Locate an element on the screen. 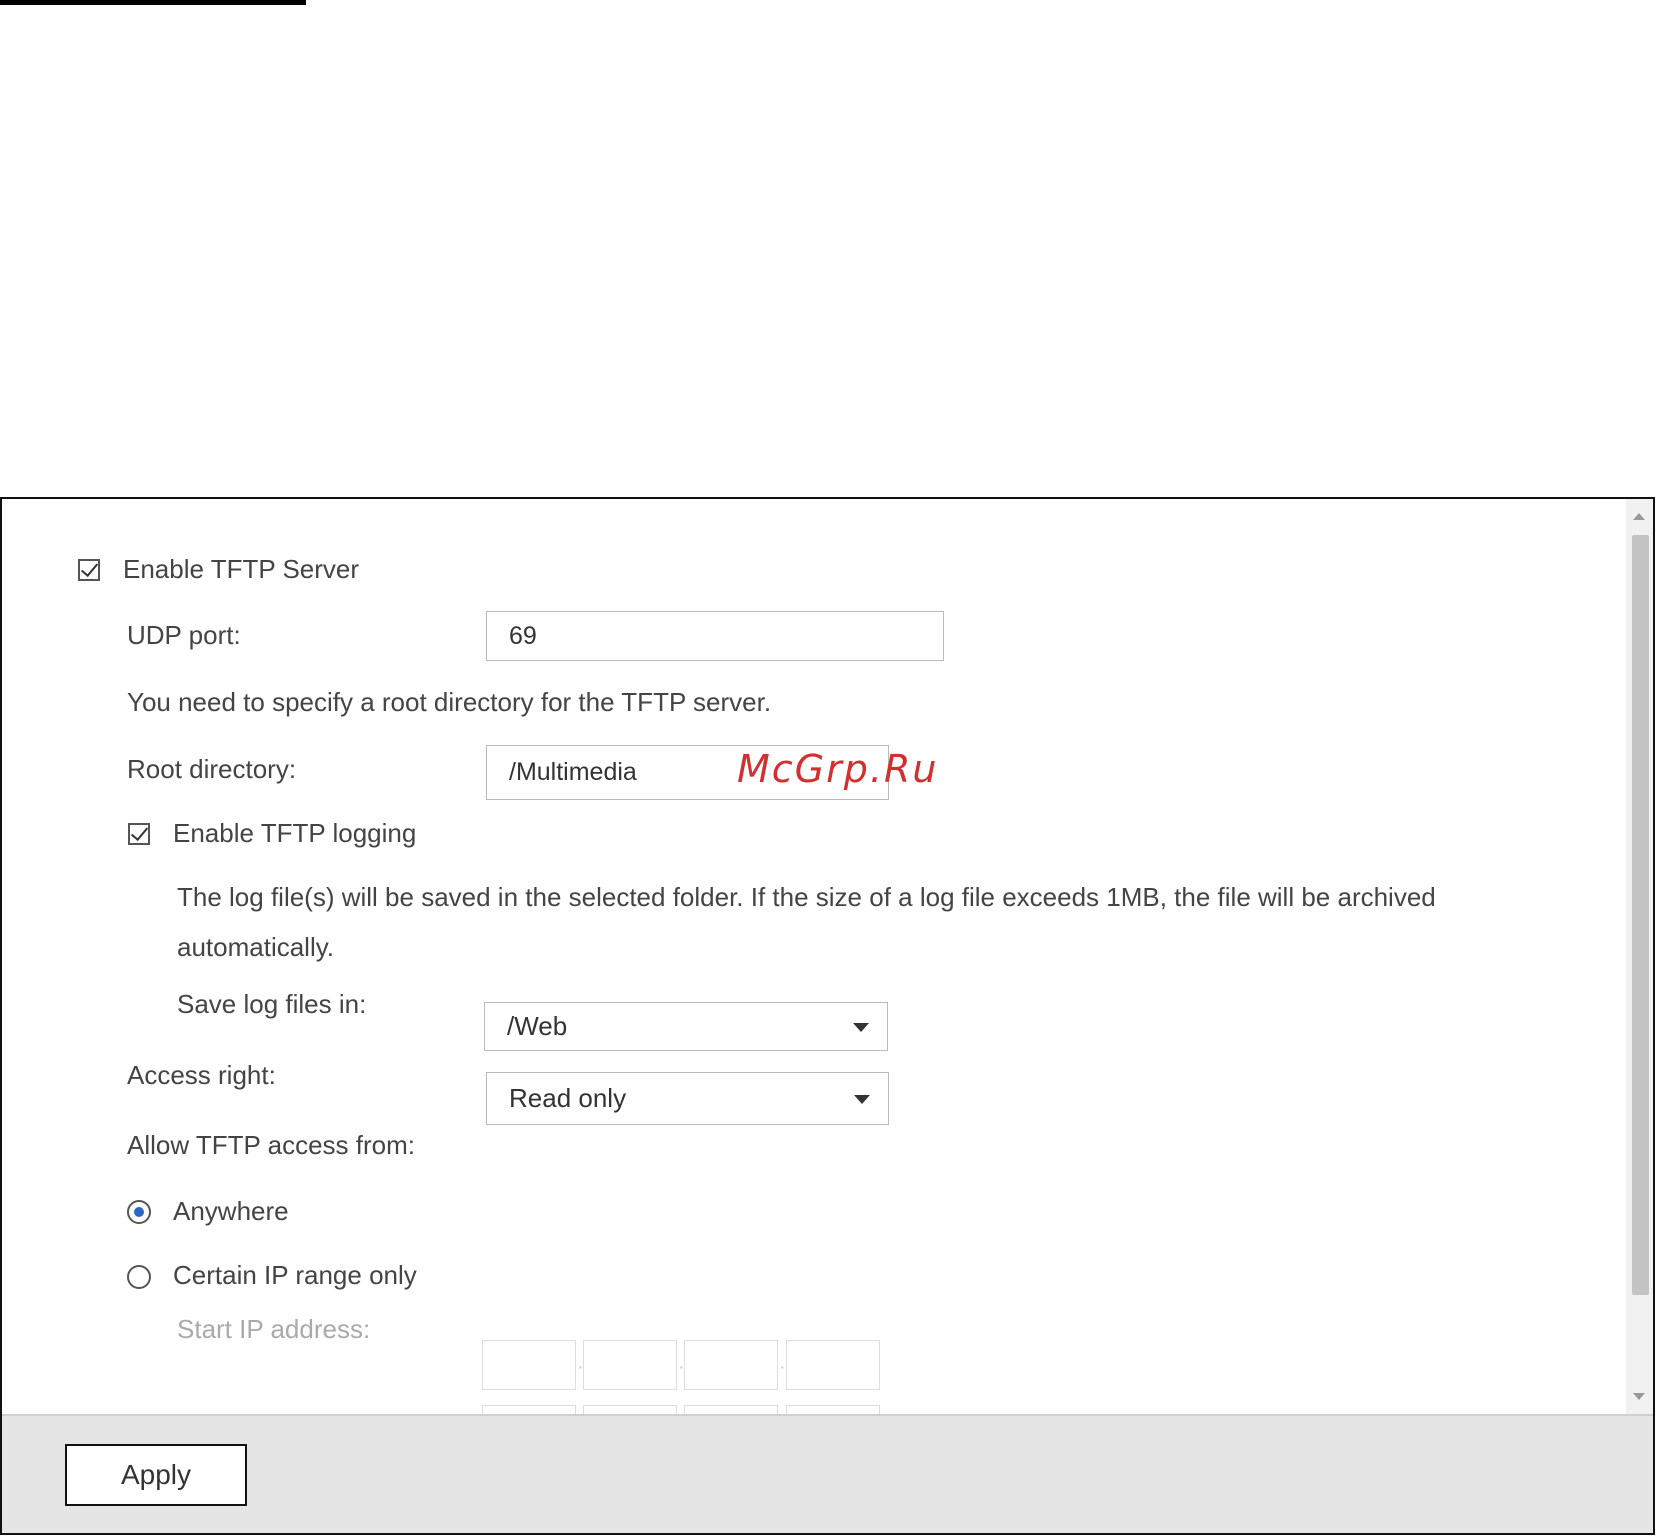  udp-port-label: UDP port: is located at coordinates (184, 635).